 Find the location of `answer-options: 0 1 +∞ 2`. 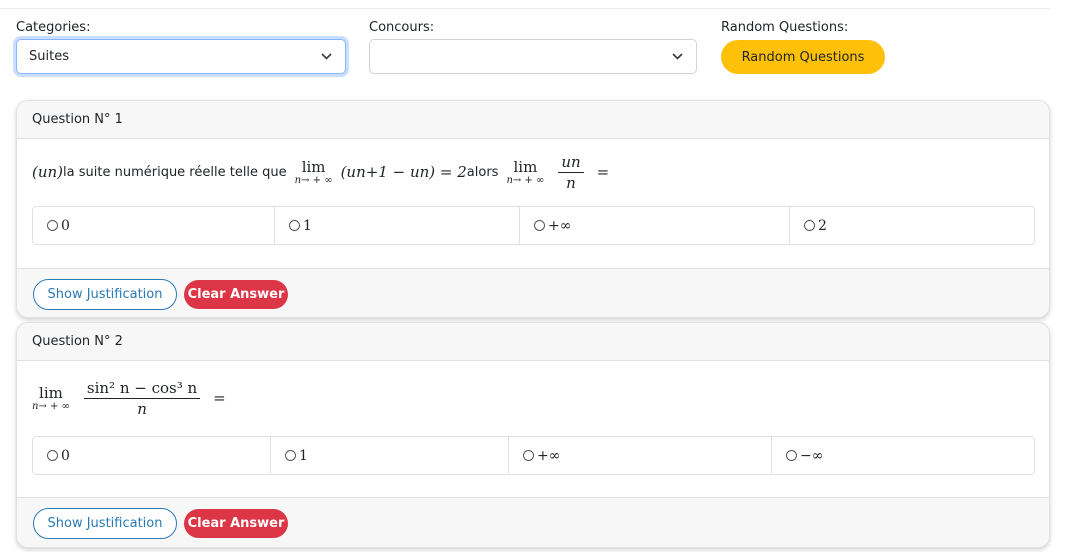

answer-options: 0 1 +∞ 2 is located at coordinates (533, 225).